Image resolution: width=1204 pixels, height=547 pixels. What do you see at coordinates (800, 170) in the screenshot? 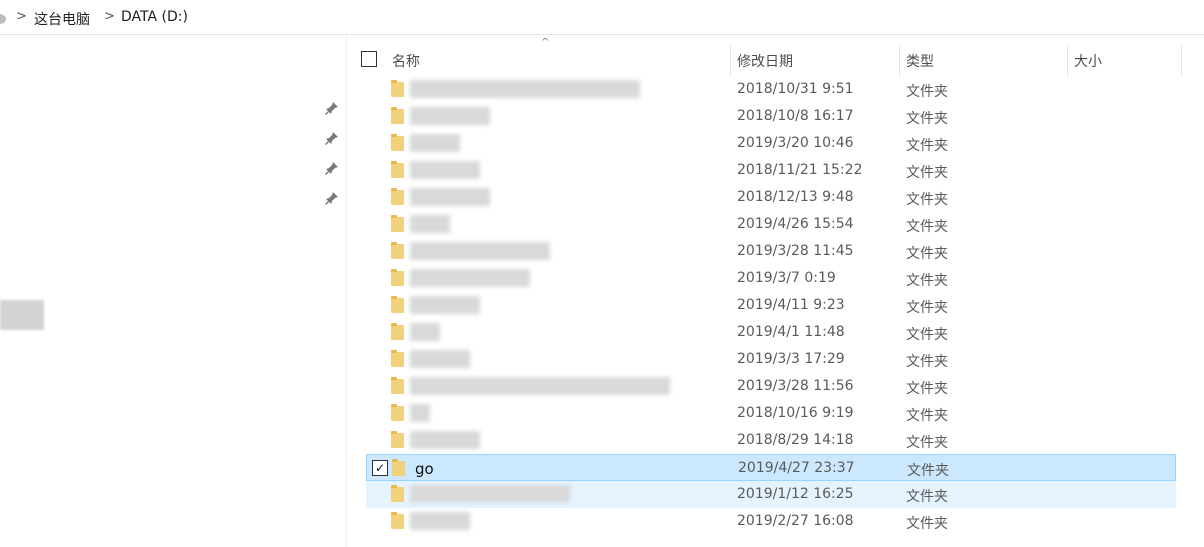
I see `modified-date: 2018/11/21 15:22` at bounding box center [800, 170].